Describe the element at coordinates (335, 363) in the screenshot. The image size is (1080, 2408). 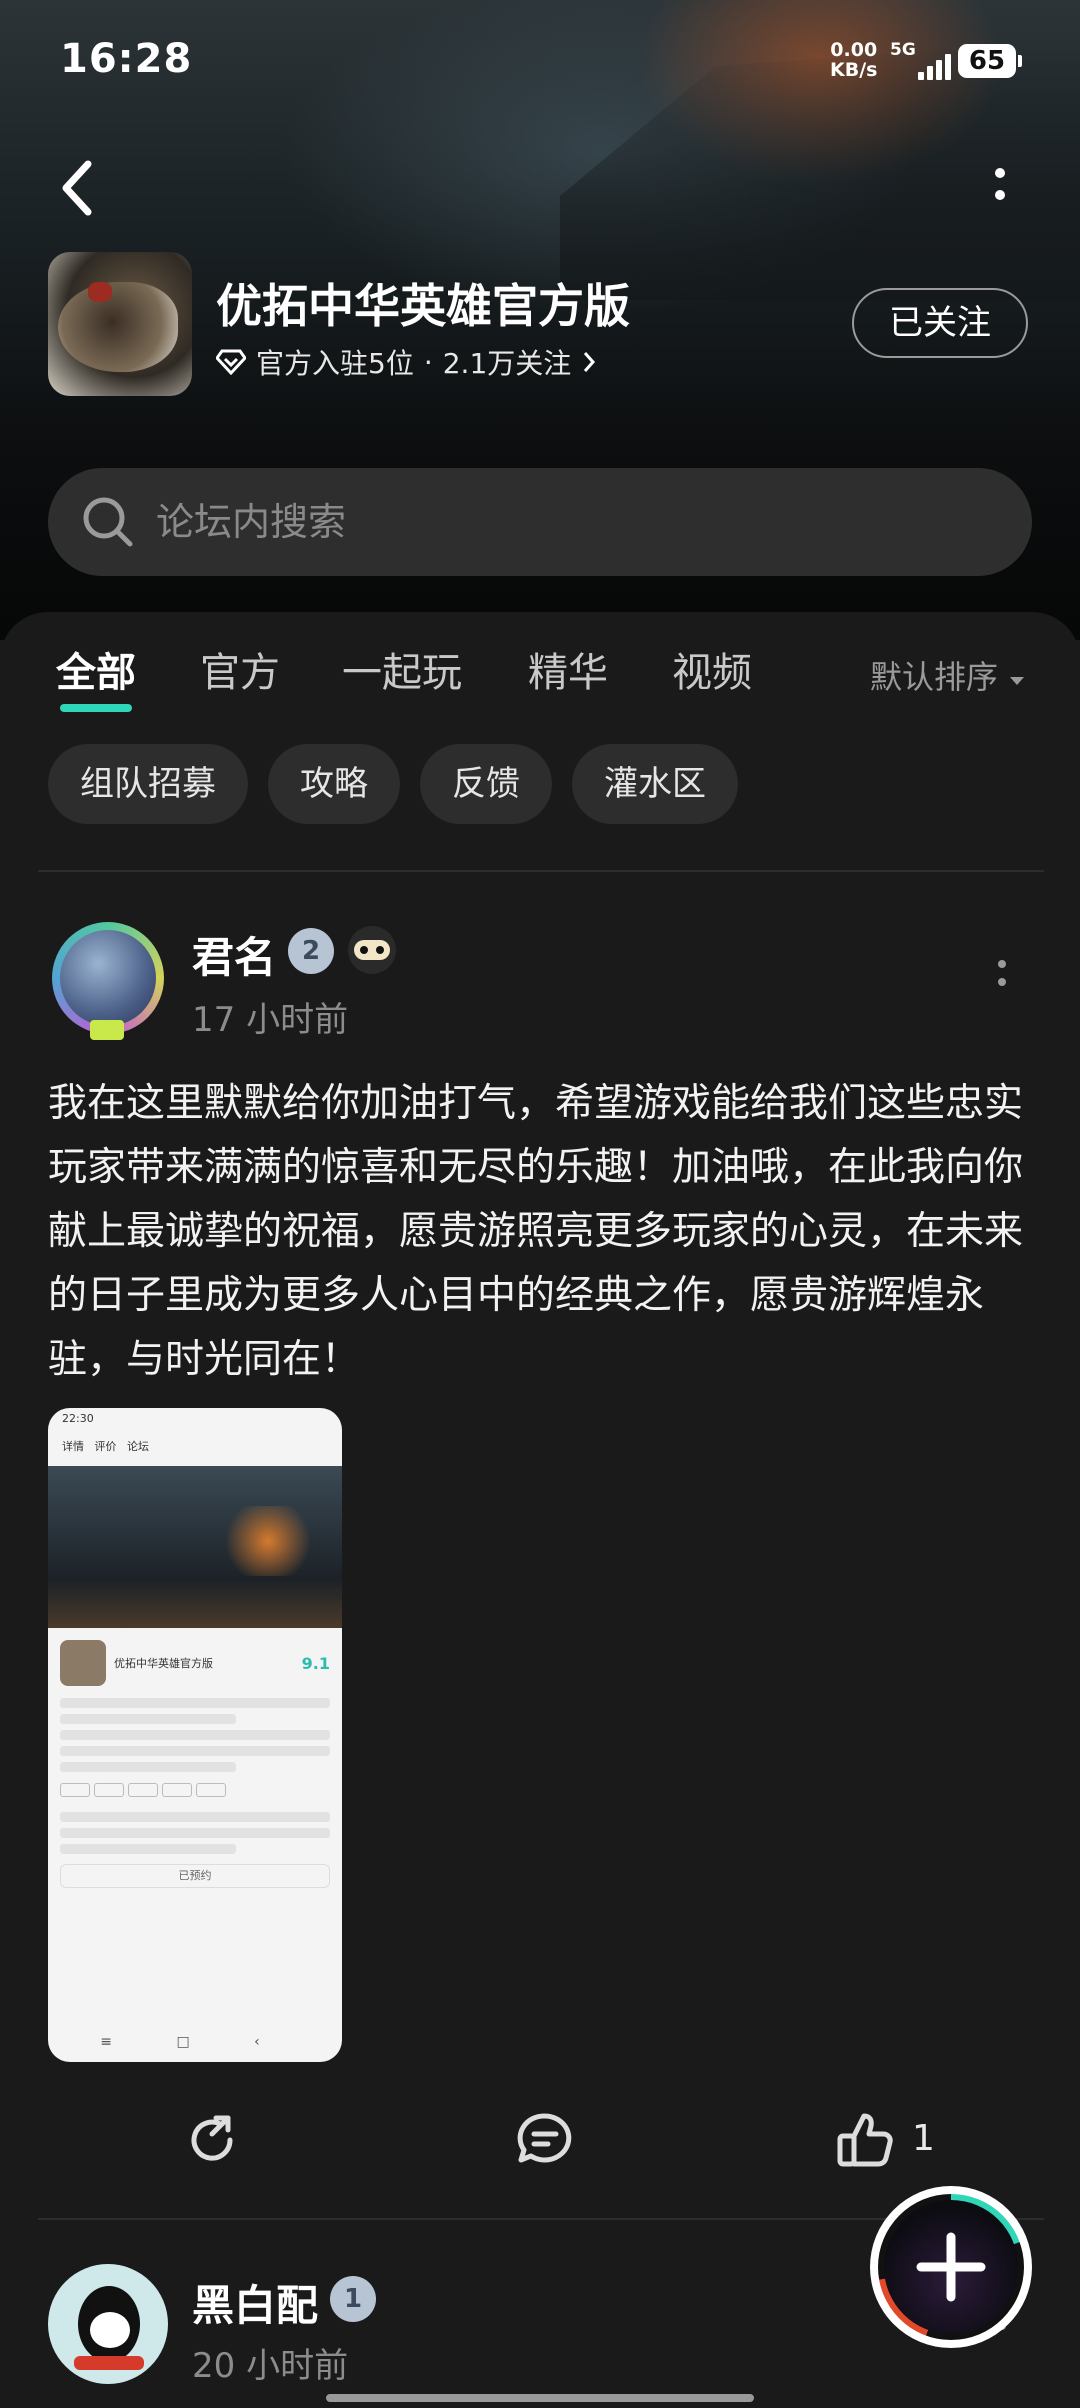
I see `official-count: 官方入驻5位` at that location.